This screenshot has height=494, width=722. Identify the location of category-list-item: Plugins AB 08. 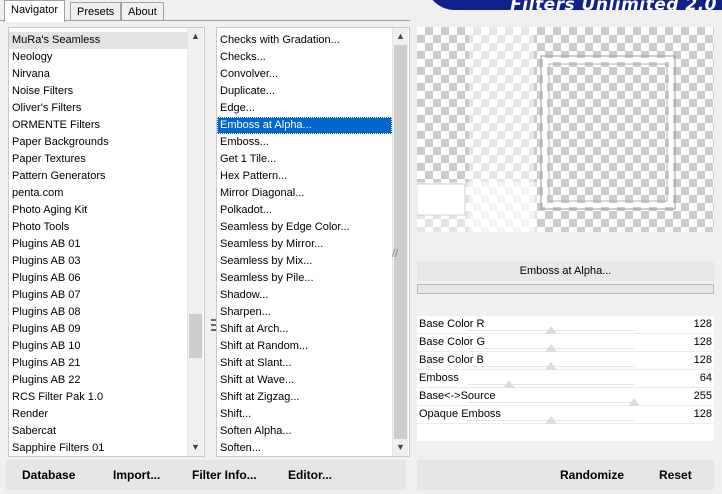
(98, 312).